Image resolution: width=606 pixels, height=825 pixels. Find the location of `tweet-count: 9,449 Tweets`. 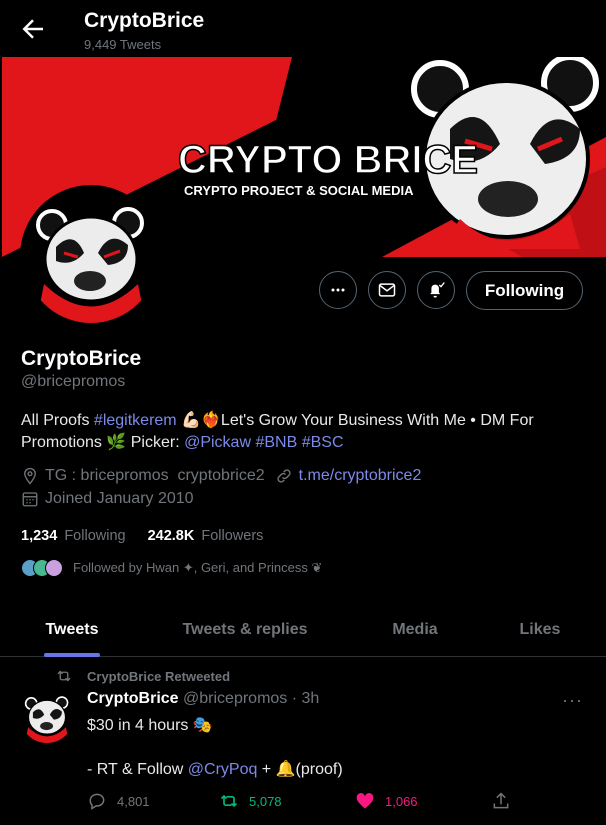

tweet-count: 9,449 Tweets is located at coordinates (123, 44).